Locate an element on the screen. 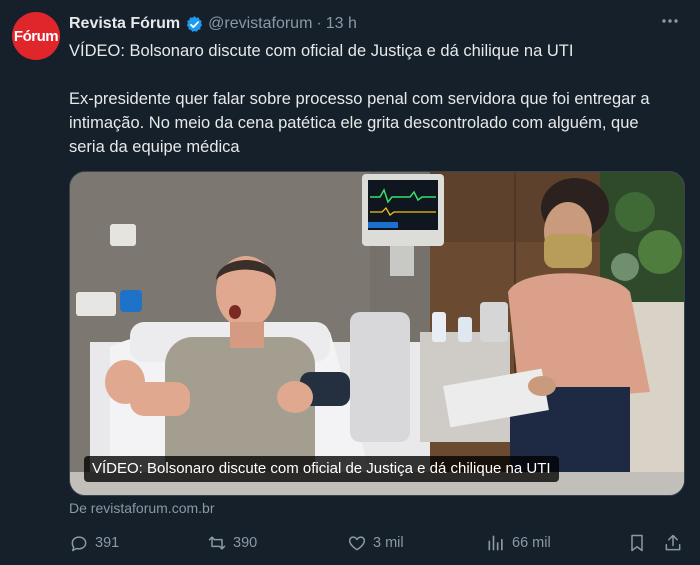 The width and height of the screenshot is (700, 565). views-icon is located at coordinates (495, 543).